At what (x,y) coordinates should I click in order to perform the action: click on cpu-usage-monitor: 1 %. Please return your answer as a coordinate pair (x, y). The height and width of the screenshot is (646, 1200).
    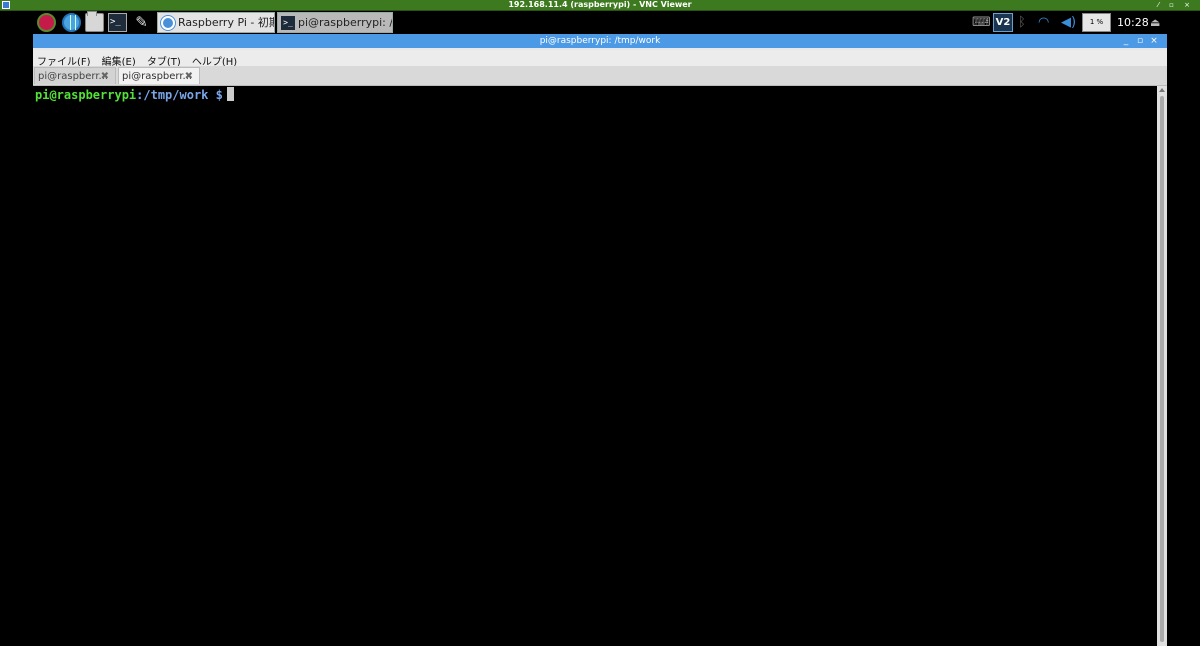
    Looking at the image, I should click on (1096, 22).